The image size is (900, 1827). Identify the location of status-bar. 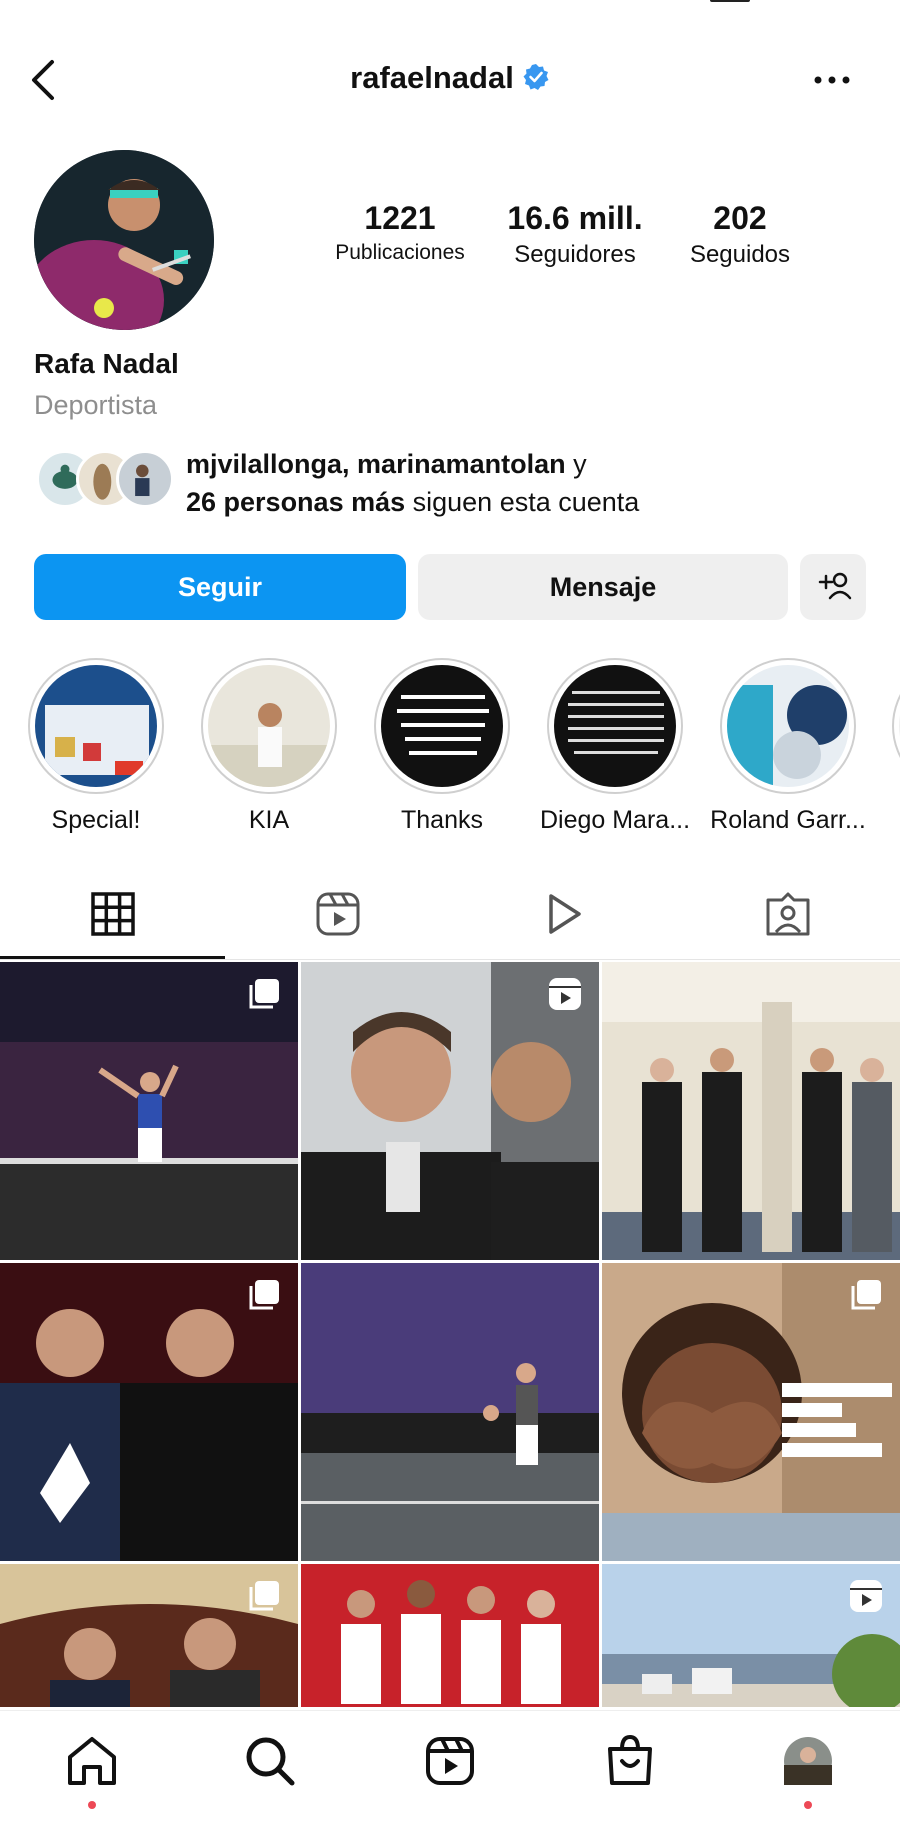
(450, 10).